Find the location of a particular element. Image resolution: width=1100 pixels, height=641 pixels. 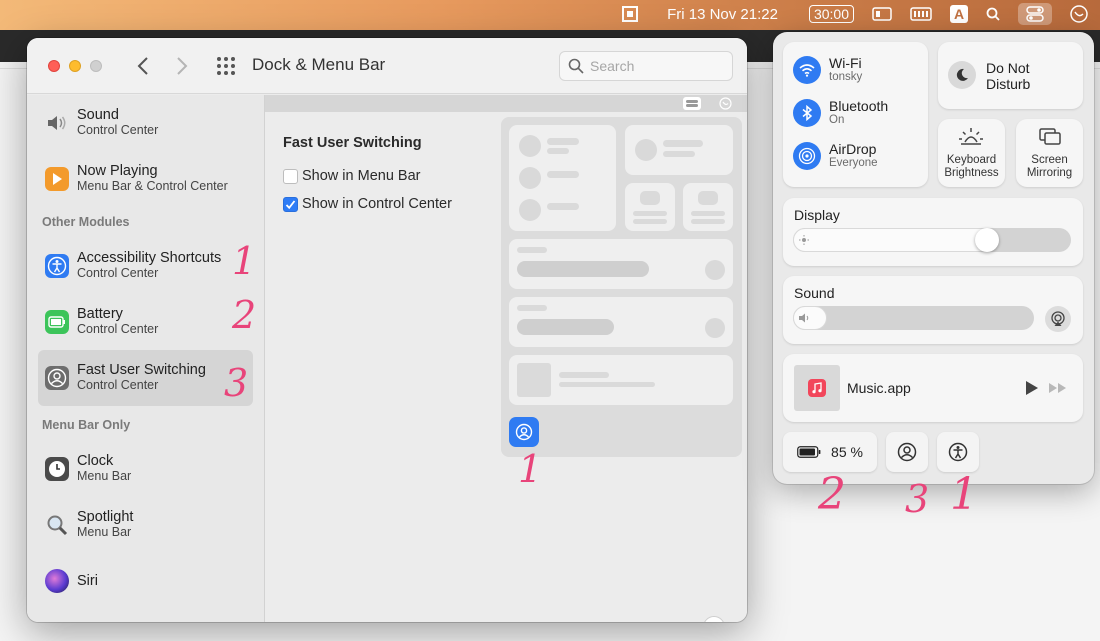

show-in-menu-bar-checkbox is located at coordinates (290, 176).